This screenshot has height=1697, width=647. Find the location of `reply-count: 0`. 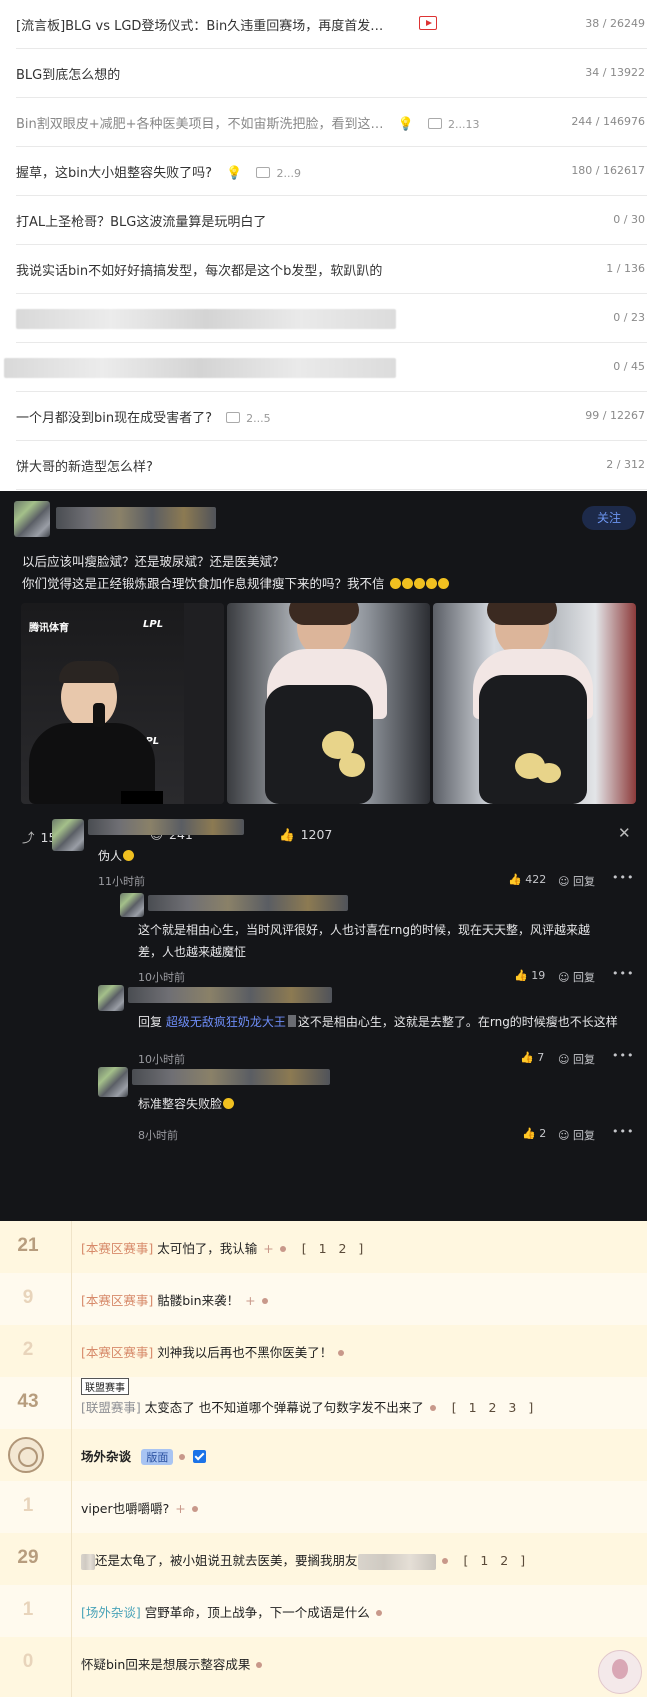

reply-count: 0 is located at coordinates (28, 1661).